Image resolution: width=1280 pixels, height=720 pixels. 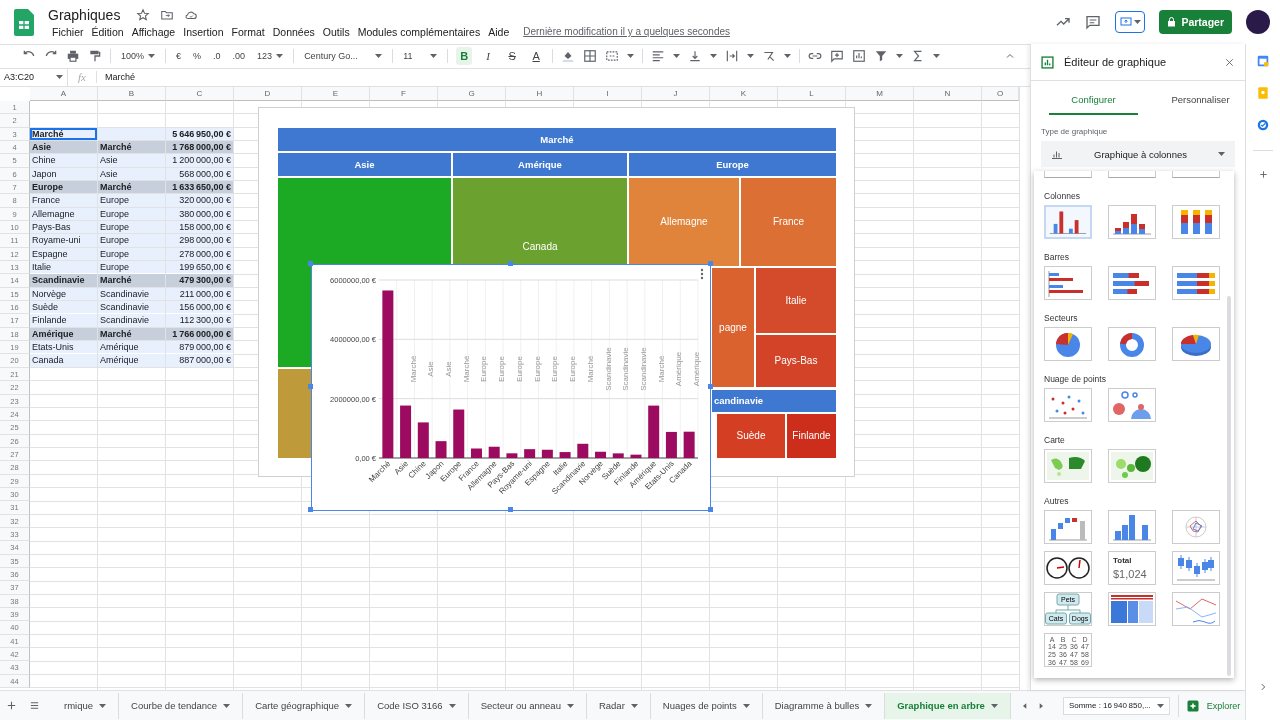 What do you see at coordinates (859, 56) in the screenshot?
I see `chart-icon` at bounding box center [859, 56].